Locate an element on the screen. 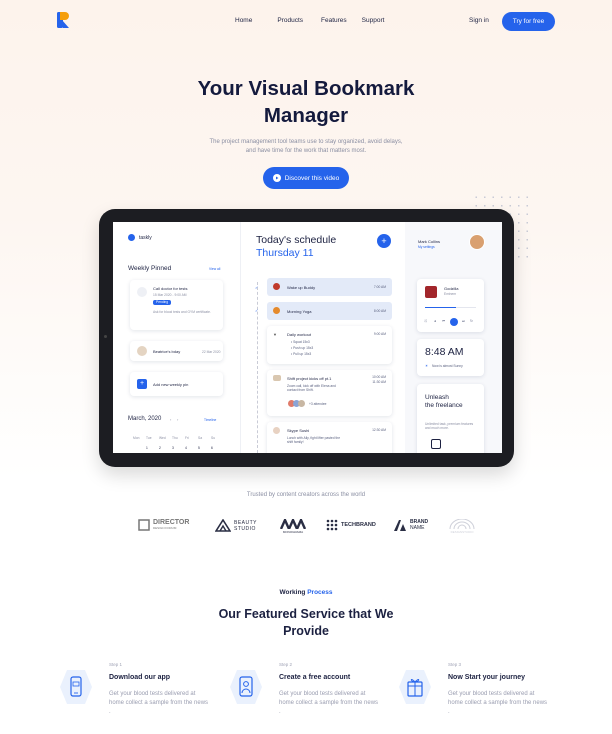  weather-icon: ☀ is located at coordinates (426, 366).